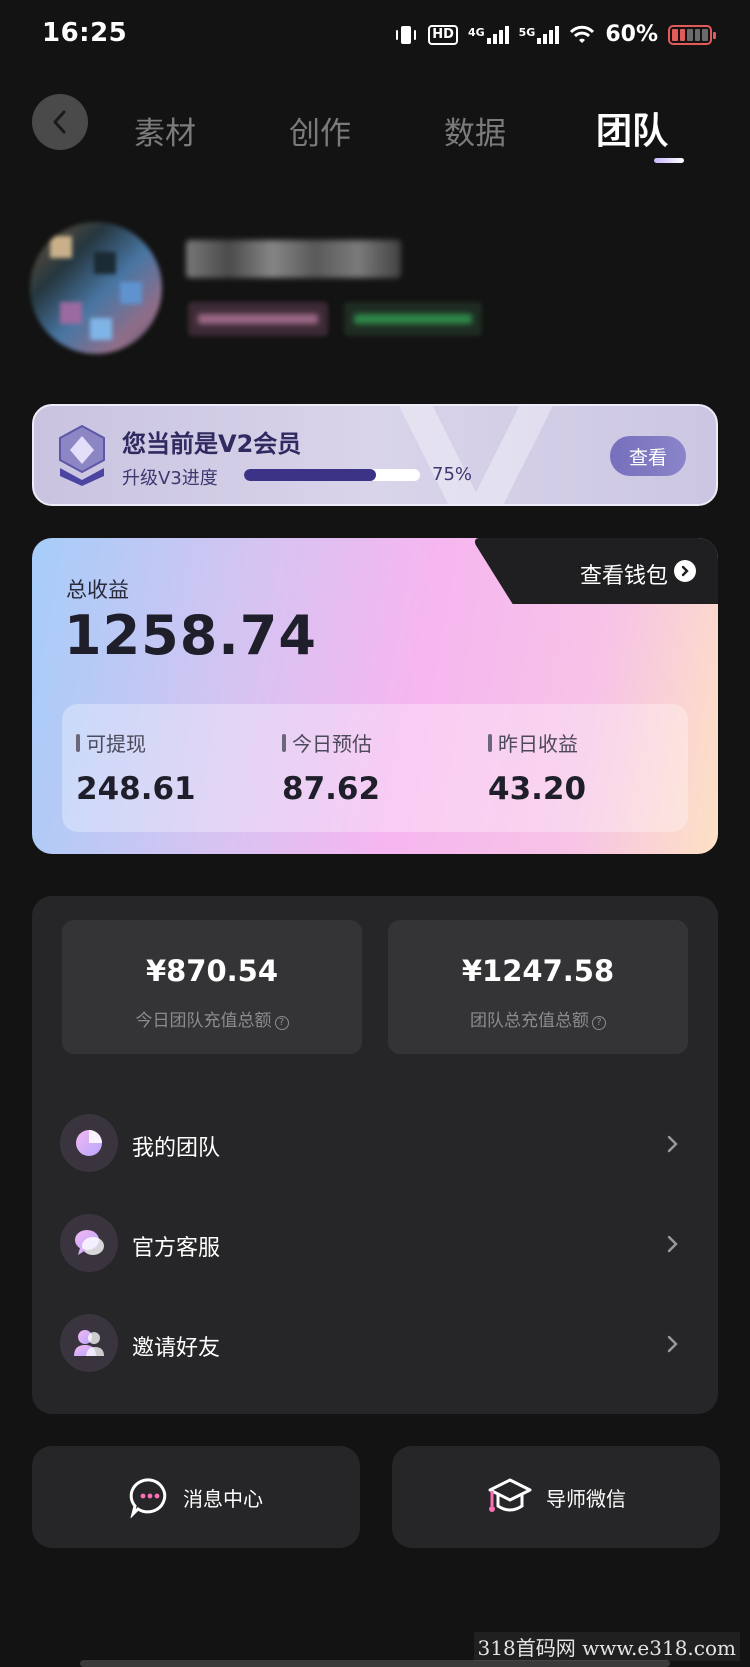 The width and height of the screenshot is (750, 1667). I want to click on menu-customer-service-label: 官方客服, so click(176, 1248).